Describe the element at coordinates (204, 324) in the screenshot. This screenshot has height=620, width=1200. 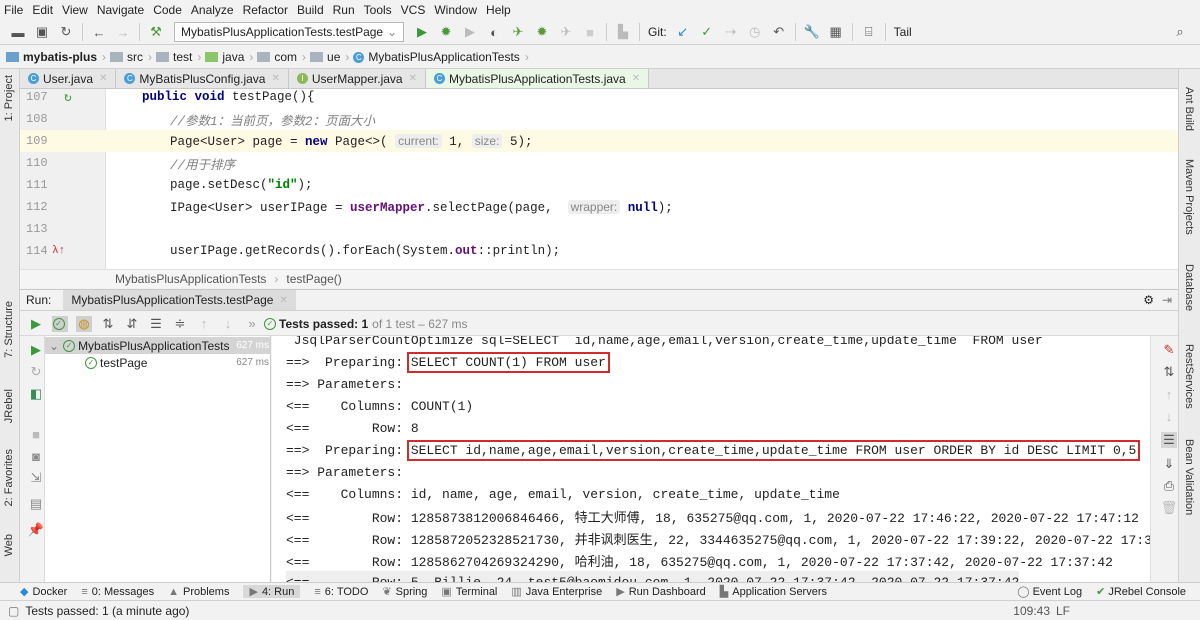
I see `prev-icon: ↑` at that location.